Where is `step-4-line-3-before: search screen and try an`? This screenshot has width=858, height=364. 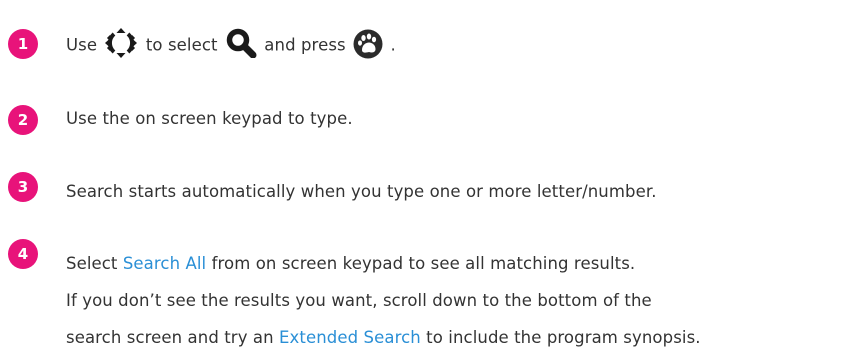 step-4-line-3-before: search screen and try an is located at coordinates (173, 337).